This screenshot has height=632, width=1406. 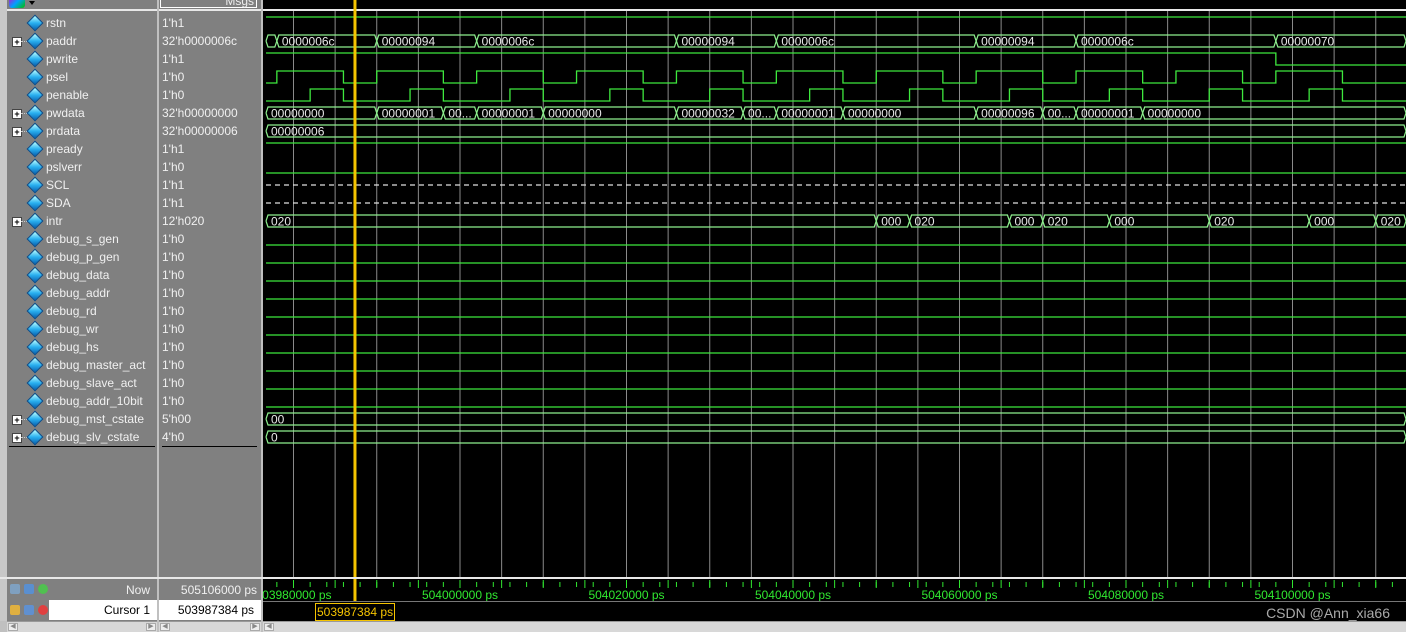 I want to click on signal-row-psel: psel, so click(x=82, y=77).